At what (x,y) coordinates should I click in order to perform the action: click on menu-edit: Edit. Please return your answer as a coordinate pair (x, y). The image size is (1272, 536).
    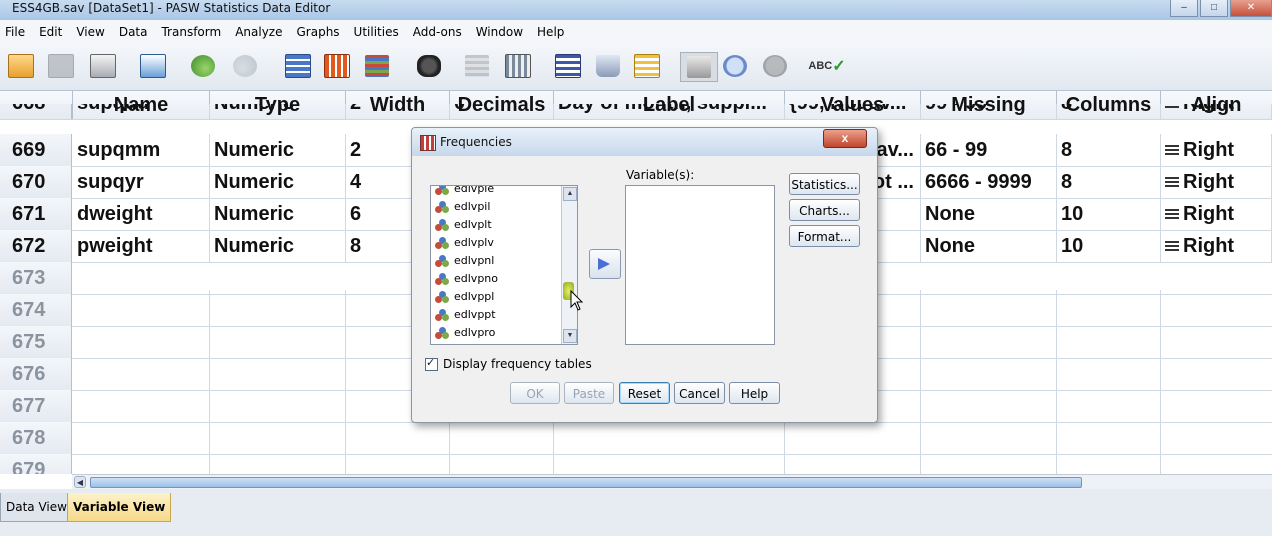
    Looking at the image, I should click on (50, 32).